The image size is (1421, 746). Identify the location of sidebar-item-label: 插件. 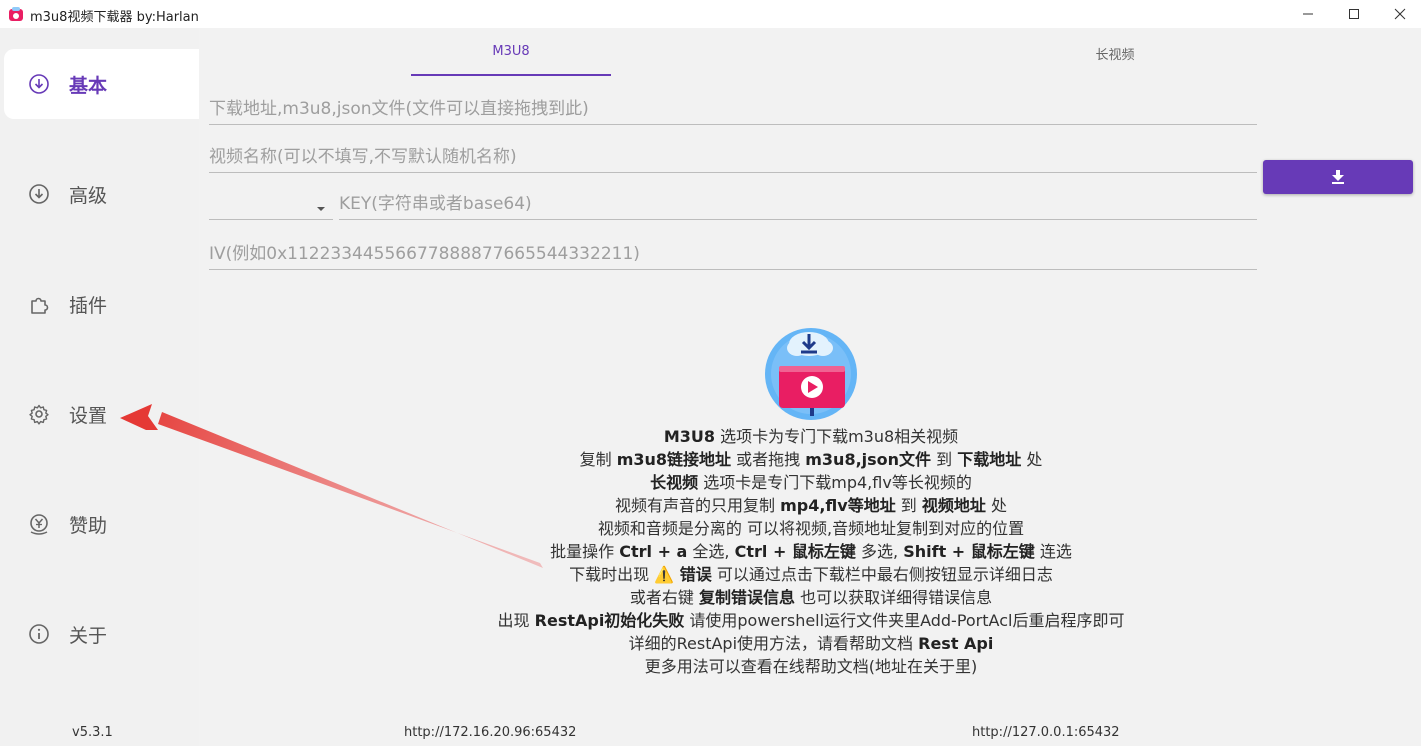
(88, 305).